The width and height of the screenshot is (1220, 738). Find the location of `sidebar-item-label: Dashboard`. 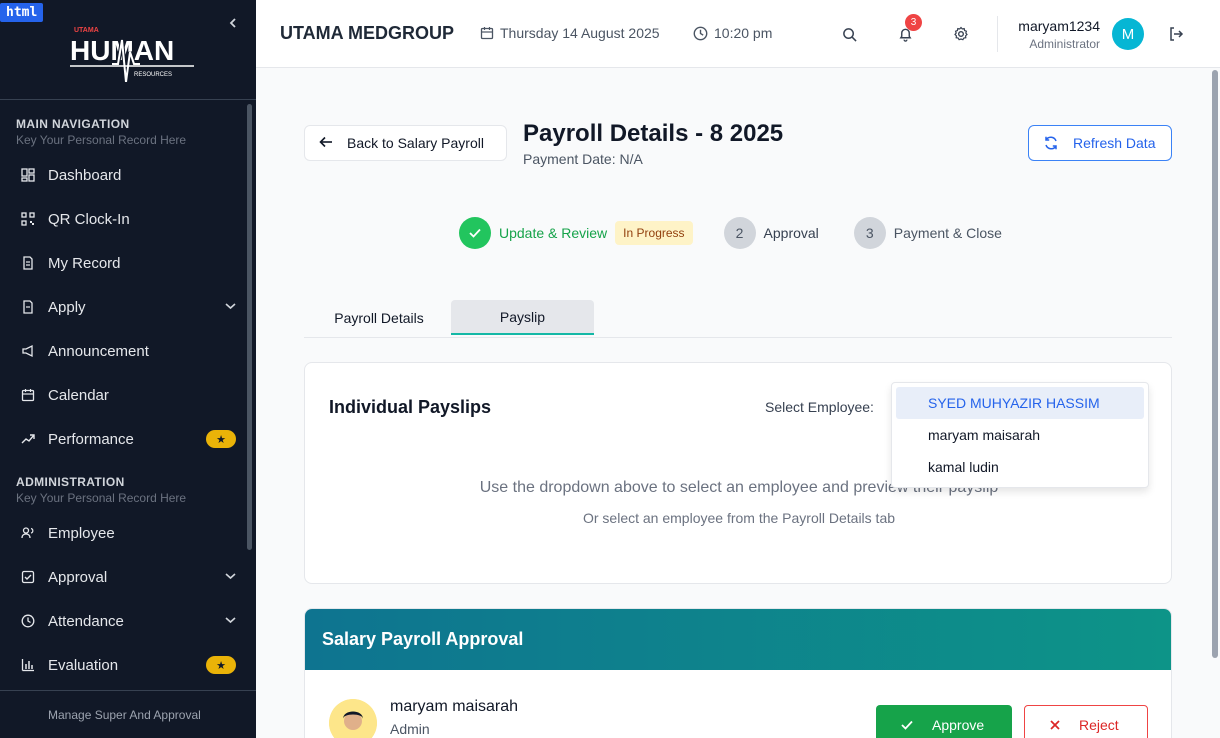

sidebar-item-label: Dashboard is located at coordinates (85, 175).